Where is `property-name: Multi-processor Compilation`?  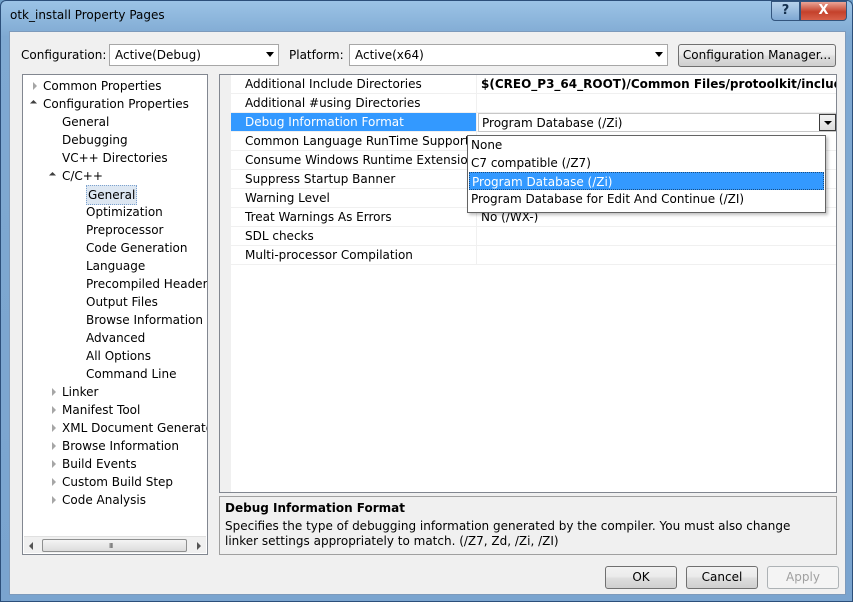
property-name: Multi-processor Compilation is located at coordinates (354, 255).